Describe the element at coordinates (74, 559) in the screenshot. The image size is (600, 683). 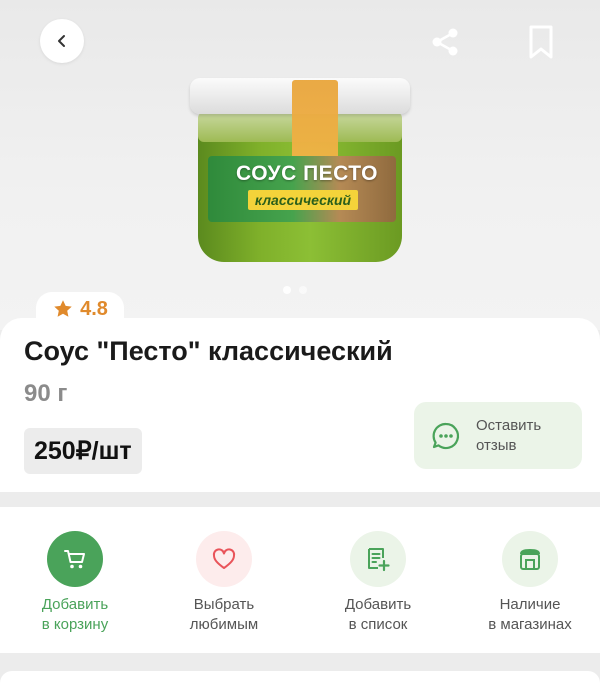
I see `cart-icon` at that location.